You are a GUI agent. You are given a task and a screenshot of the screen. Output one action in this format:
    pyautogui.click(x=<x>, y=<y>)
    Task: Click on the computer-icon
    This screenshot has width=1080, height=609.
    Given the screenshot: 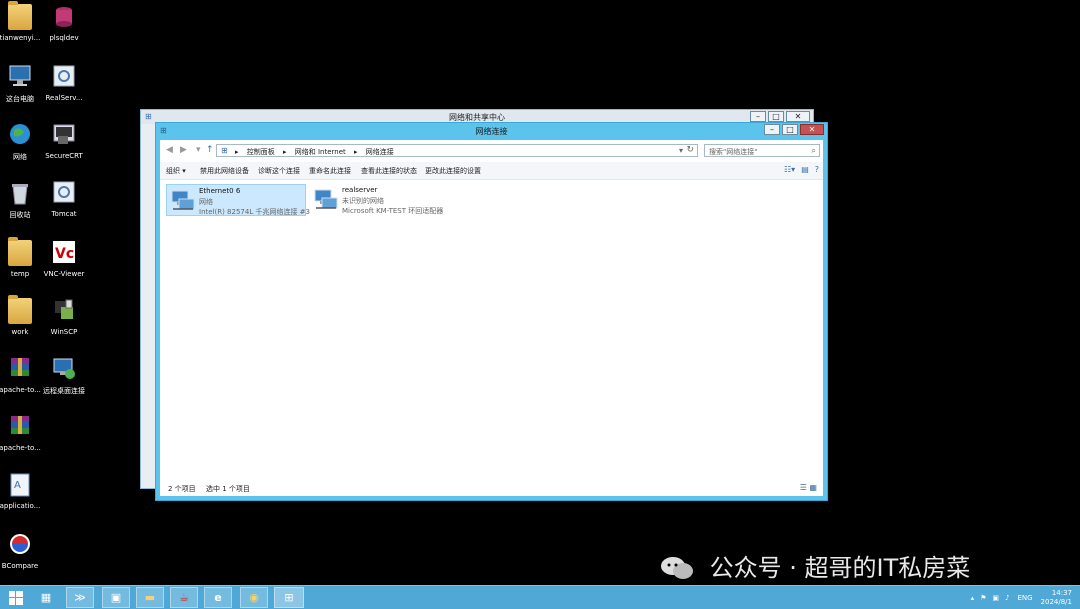 What is the action you would take?
    pyautogui.click(x=20, y=77)
    